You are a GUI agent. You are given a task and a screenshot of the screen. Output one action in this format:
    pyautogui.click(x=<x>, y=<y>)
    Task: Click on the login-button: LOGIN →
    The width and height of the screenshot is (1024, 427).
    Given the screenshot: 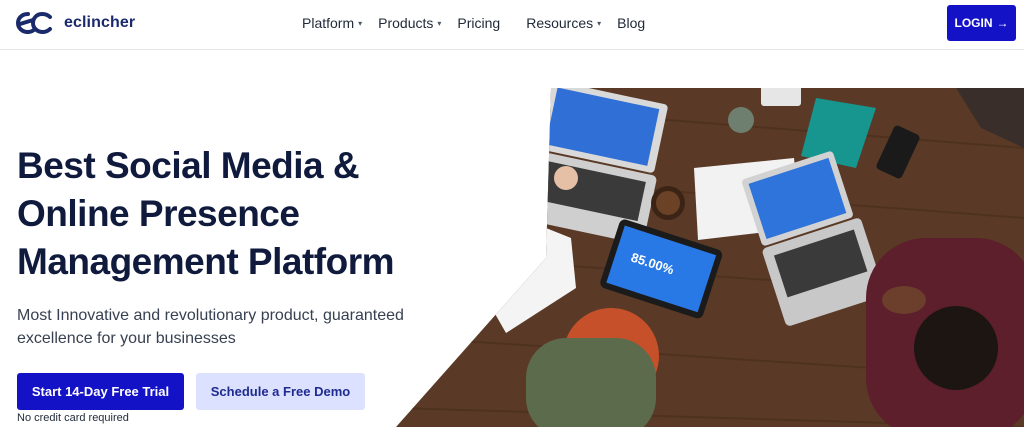 What is the action you would take?
    pyautogui.click(x=981, y=23)
    